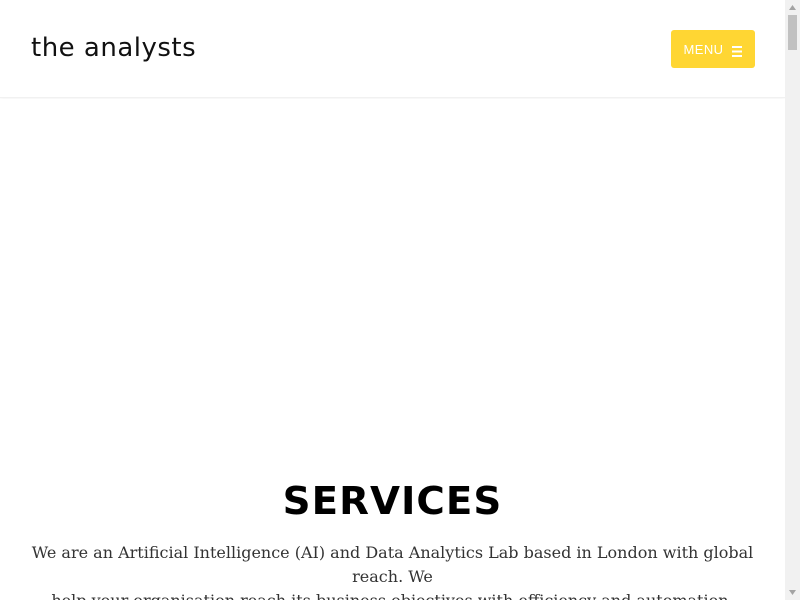 This screenshot has height=600, width=800. What do you see at coordinates (792, 7) in the screenshot?
I see `scroll-up-arrow-icon` at bounding box center [792, 7].